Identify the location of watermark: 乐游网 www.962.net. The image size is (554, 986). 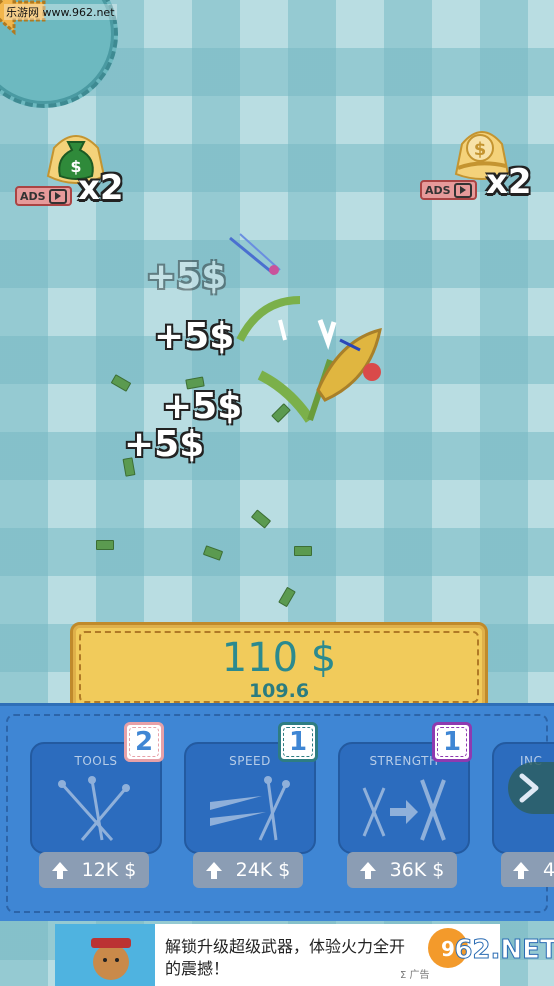
(60, 12).